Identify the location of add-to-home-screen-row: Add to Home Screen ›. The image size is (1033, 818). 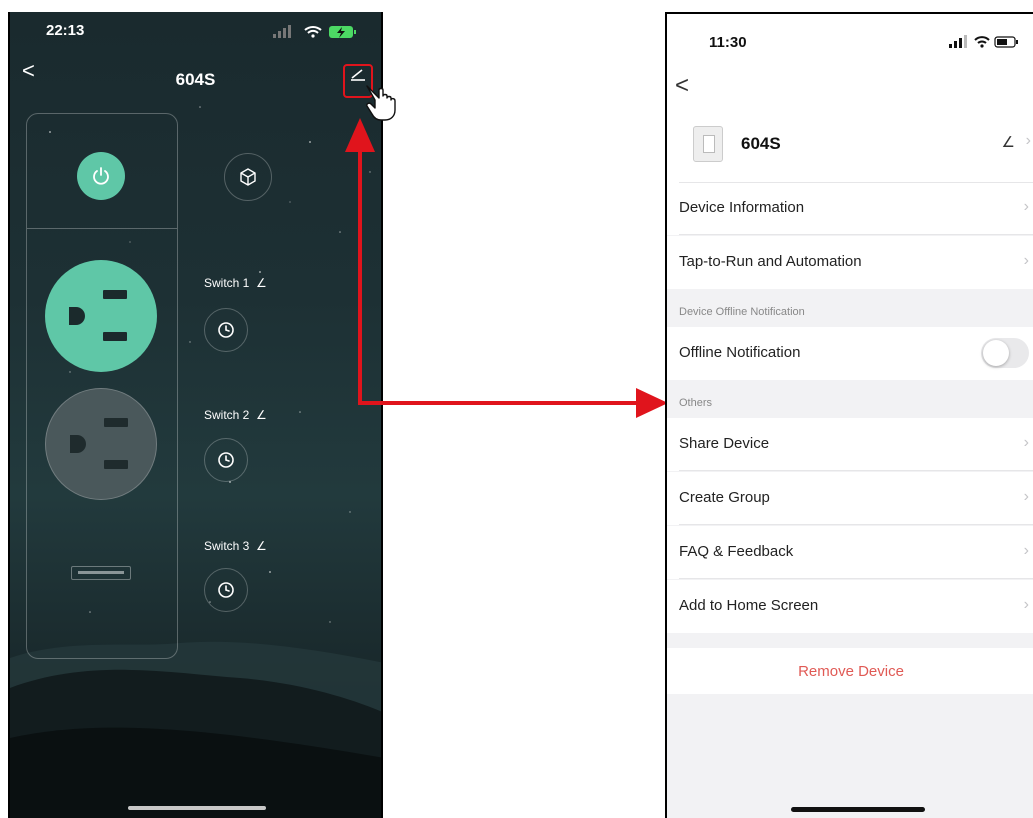
(850, 606).